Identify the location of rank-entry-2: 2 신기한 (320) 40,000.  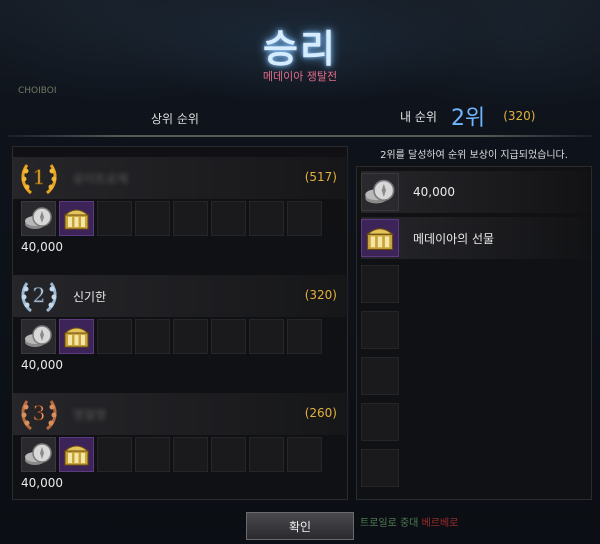
(181, 323).